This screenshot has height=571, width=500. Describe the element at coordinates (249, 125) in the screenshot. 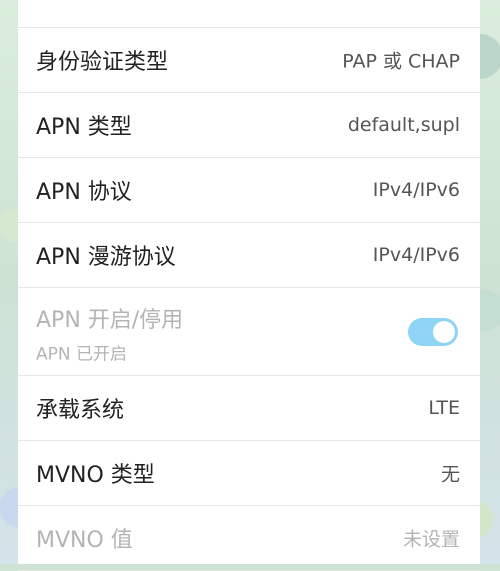

I see `setting-row-apn-type: APN 类型 default,supl` at that location.